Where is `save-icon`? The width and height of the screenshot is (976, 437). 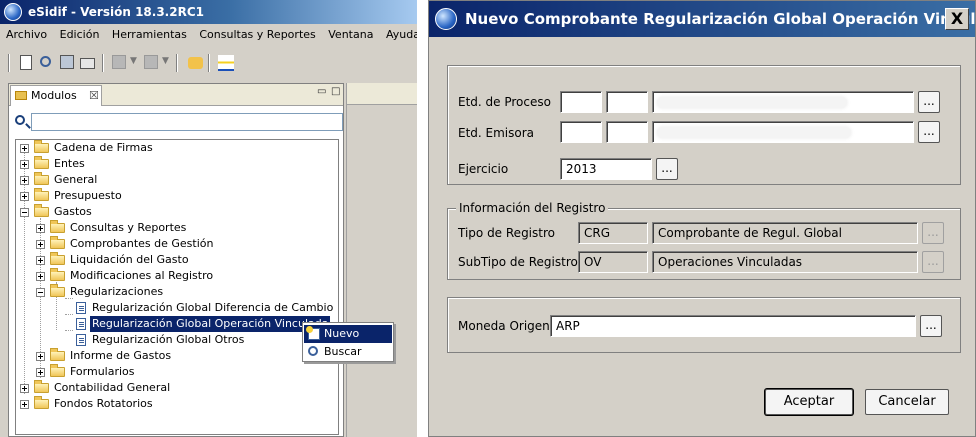
save-icon is located at coordinates (67, 62).